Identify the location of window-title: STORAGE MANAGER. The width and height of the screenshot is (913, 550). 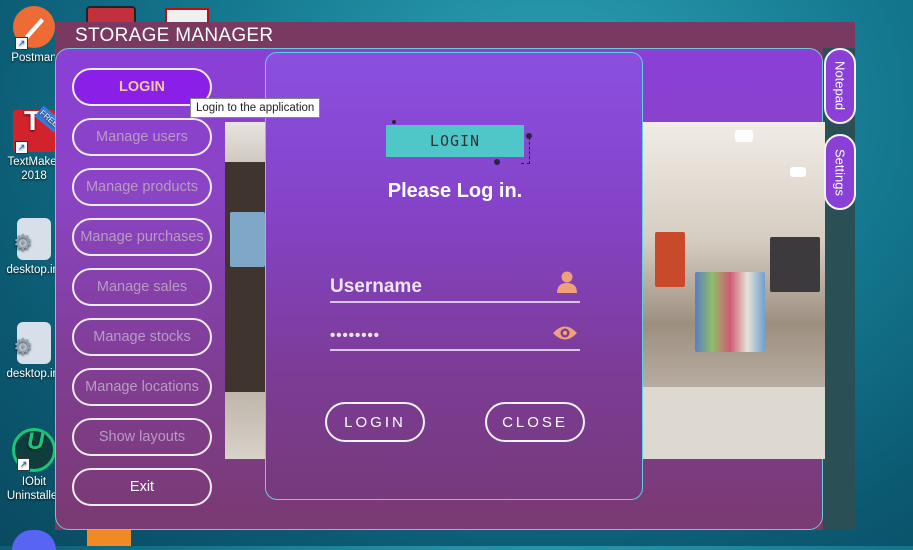
(174, 35).